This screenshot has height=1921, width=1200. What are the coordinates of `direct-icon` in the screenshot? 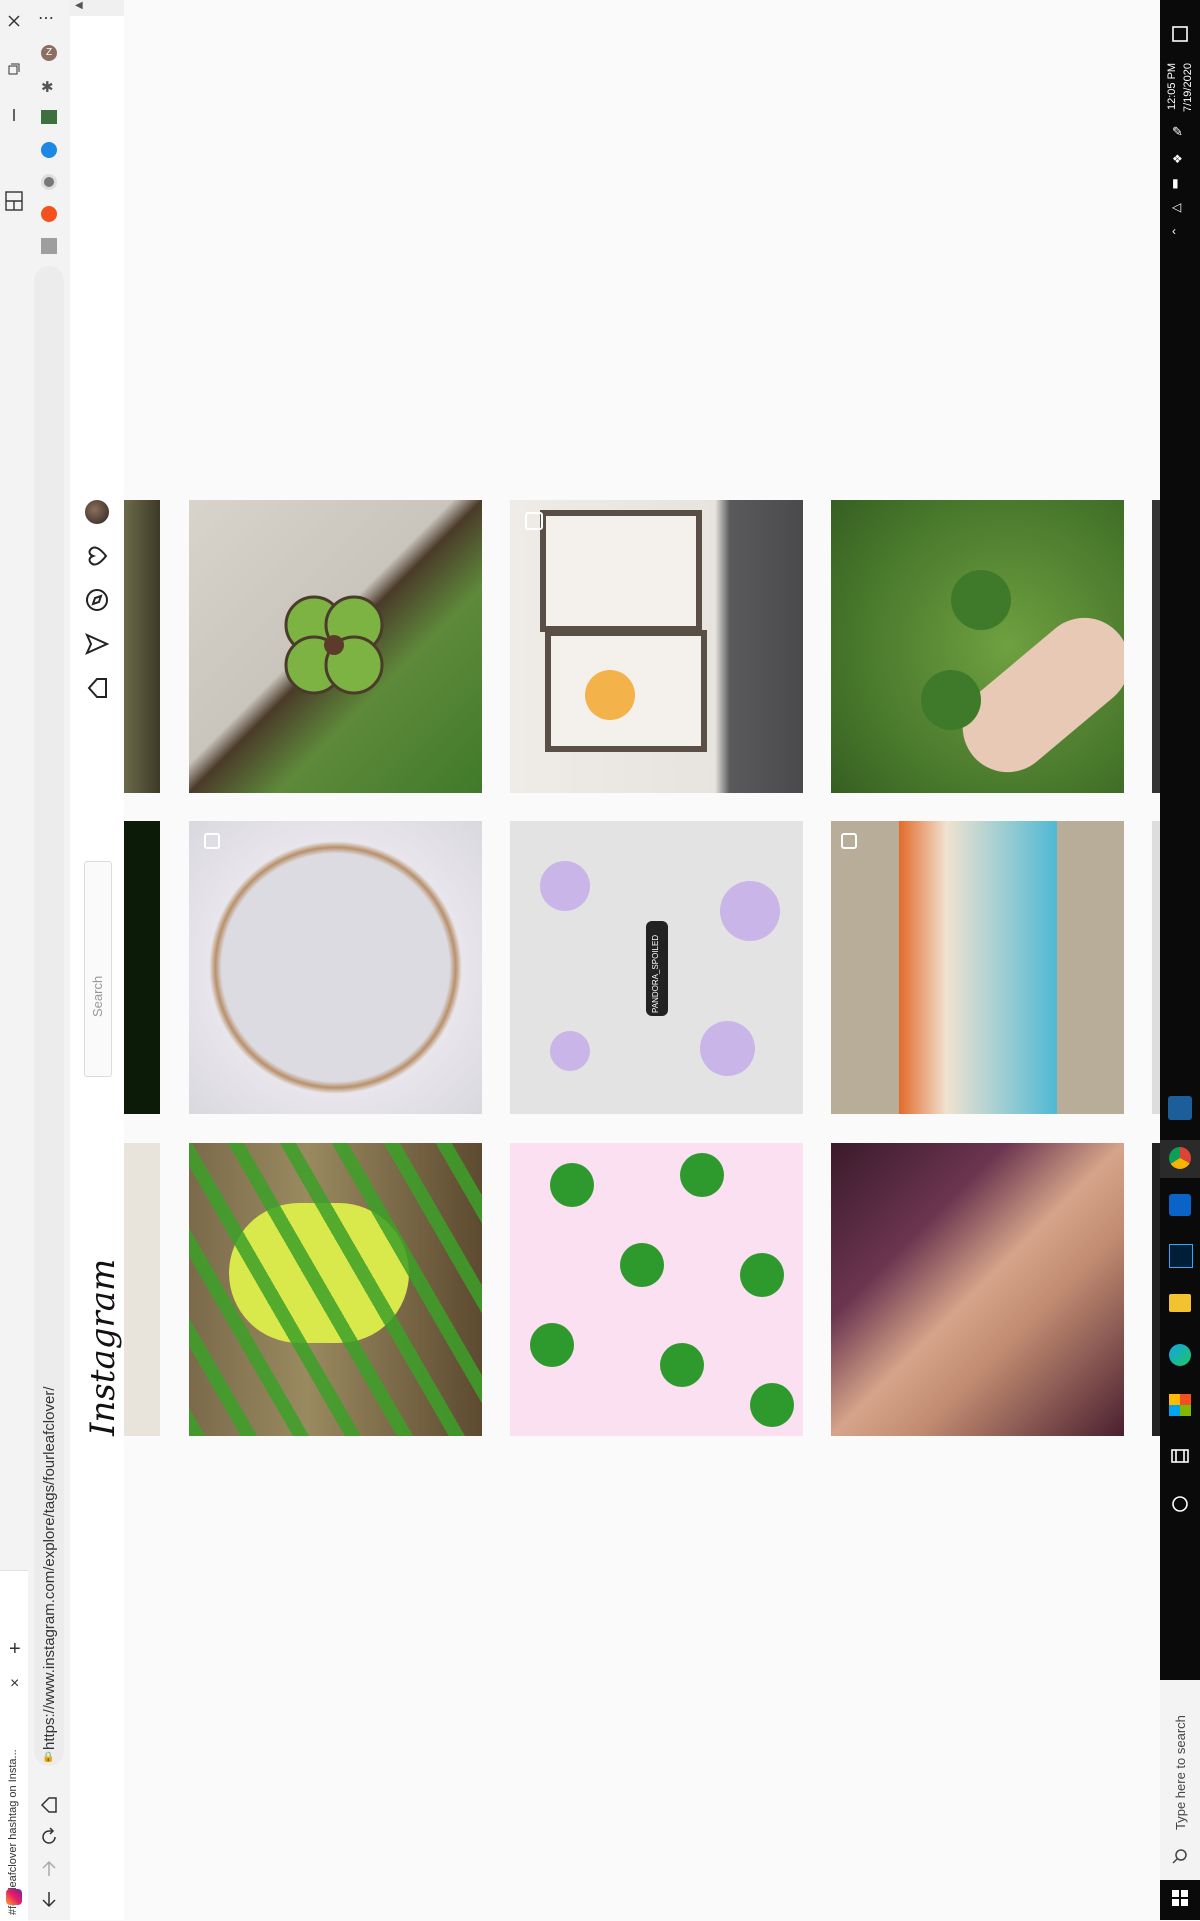 It's located at (97, 644).